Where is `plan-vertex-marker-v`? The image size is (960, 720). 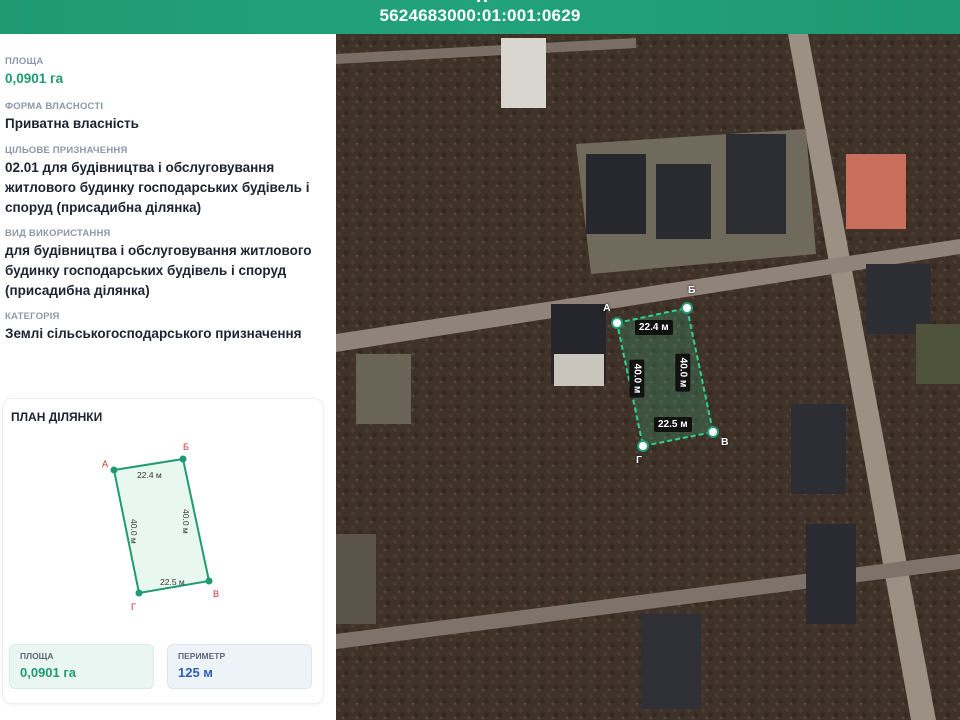 plan-vertex-marker-v is located at coordinates (209, 581).